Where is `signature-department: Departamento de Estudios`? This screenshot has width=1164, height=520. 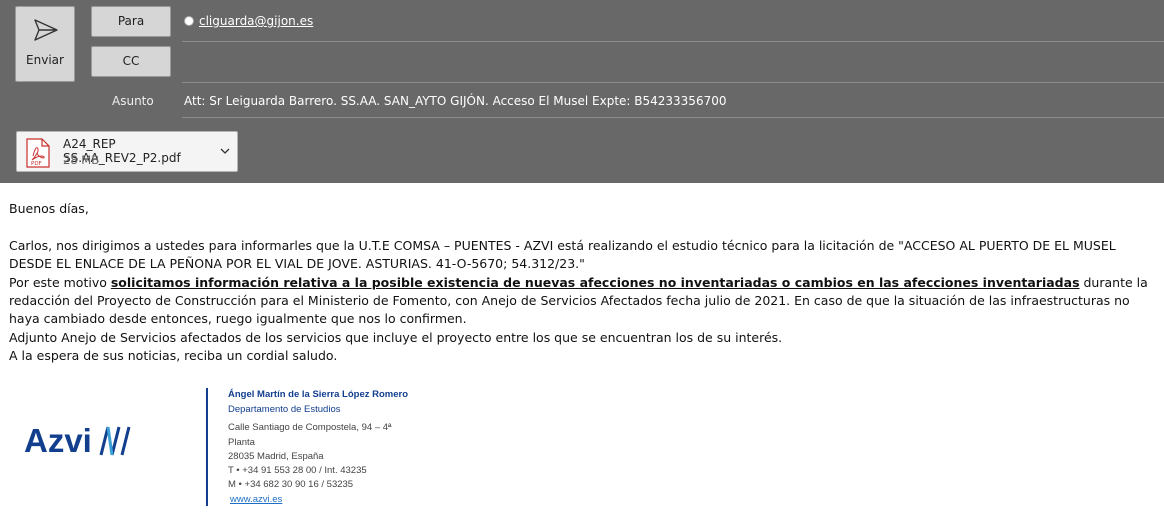
signature-department: Departamento de Estudios is located at coordinates (284, 409).